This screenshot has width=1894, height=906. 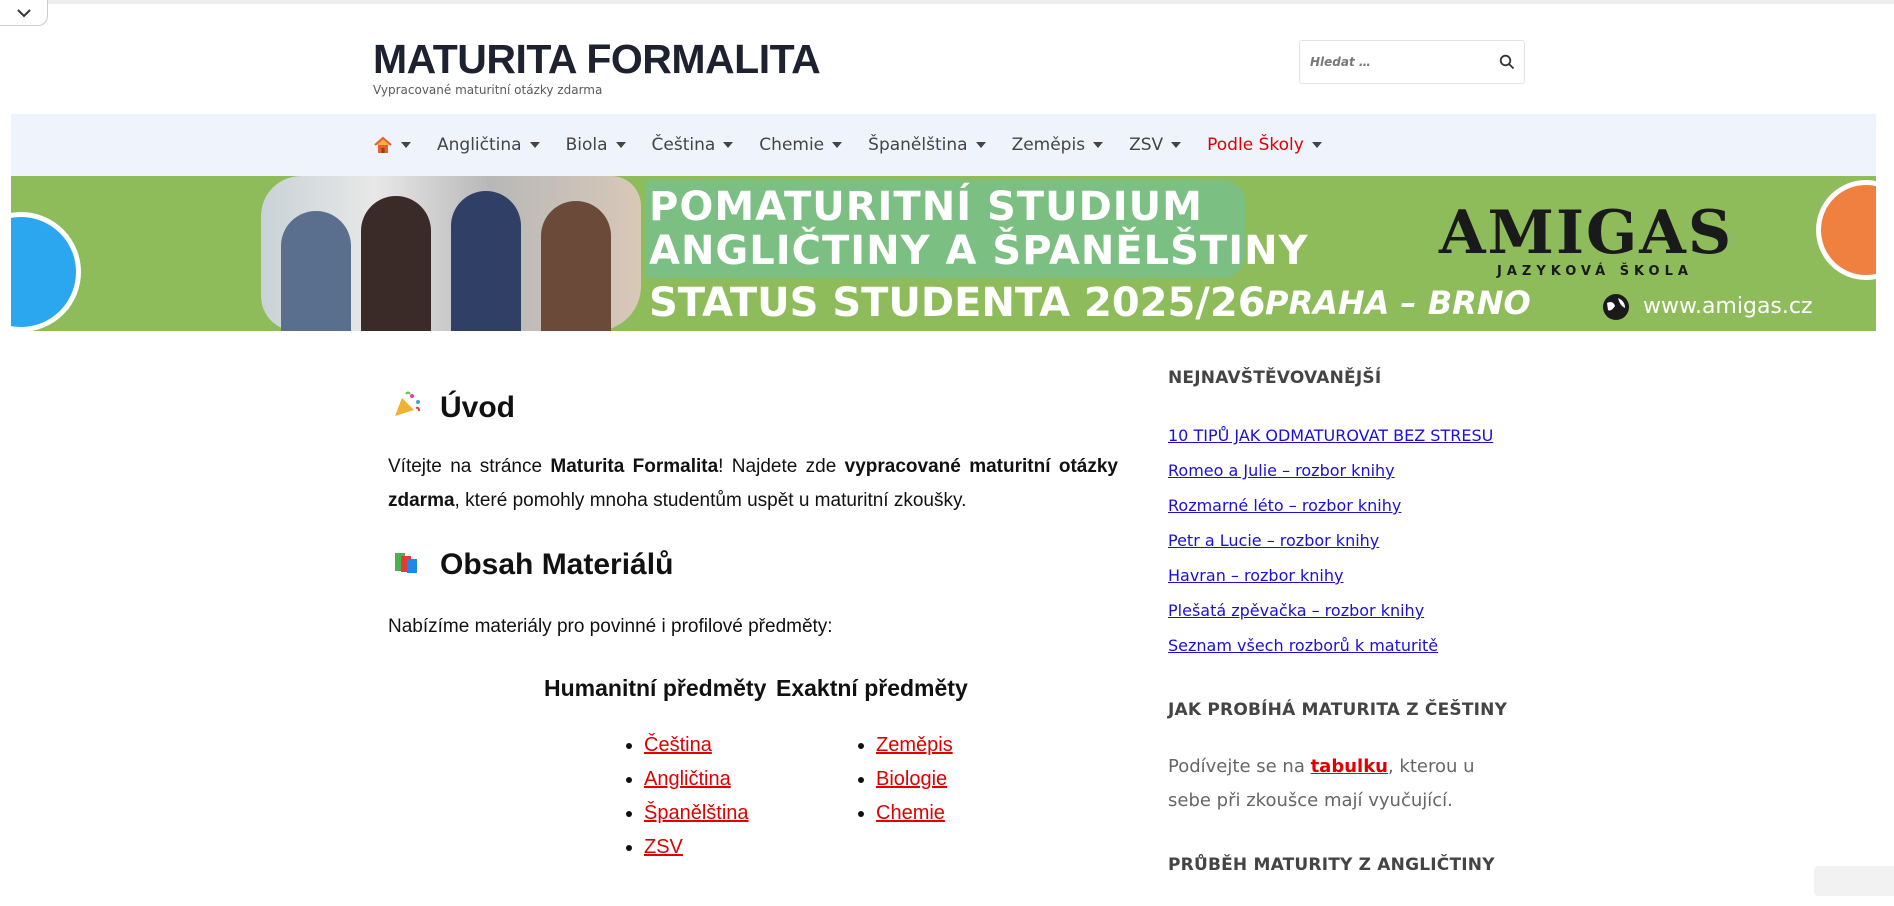 I want to click on nav-item-biola: Biola, so click(x=596, y=145).